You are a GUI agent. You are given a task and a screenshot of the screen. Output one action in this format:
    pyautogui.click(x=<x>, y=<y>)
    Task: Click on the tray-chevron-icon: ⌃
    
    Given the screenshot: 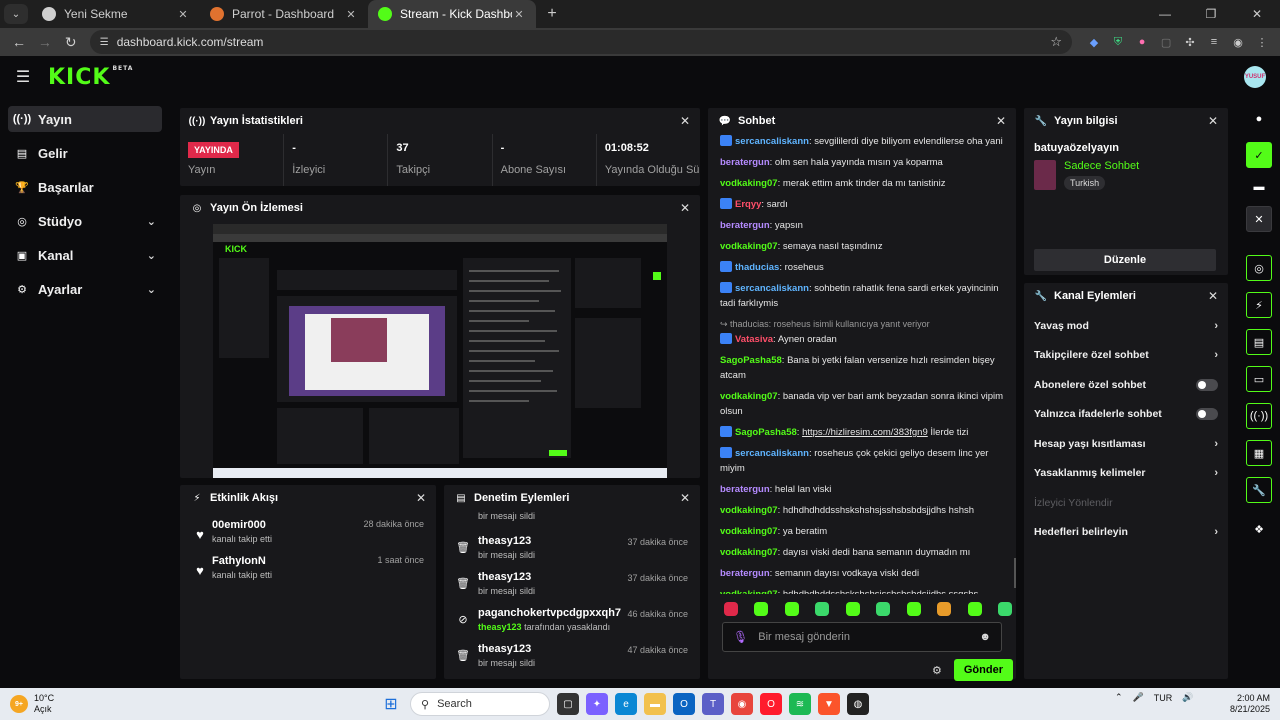 What is the action you would take?
    pyautogui.click(x=1119, y=697)
    